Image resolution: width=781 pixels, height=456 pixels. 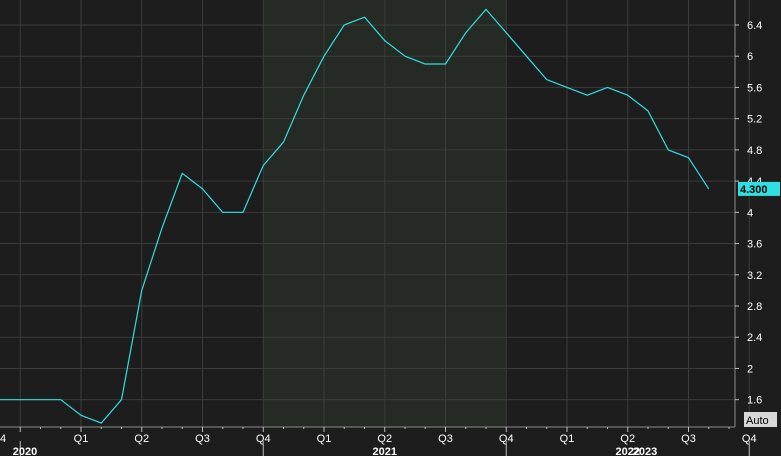 What do you see at coordinates (81, 439) in the screenshot?
I see `x-quarter-label-1: Q1` at bounding box center [81, 439].